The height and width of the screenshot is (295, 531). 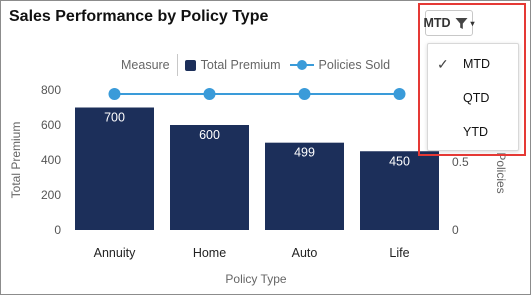 What do you see at coordinates (476, 98) in the screenshot?
I see `menu-item-label: QTD` at bounding box center [476, 98].